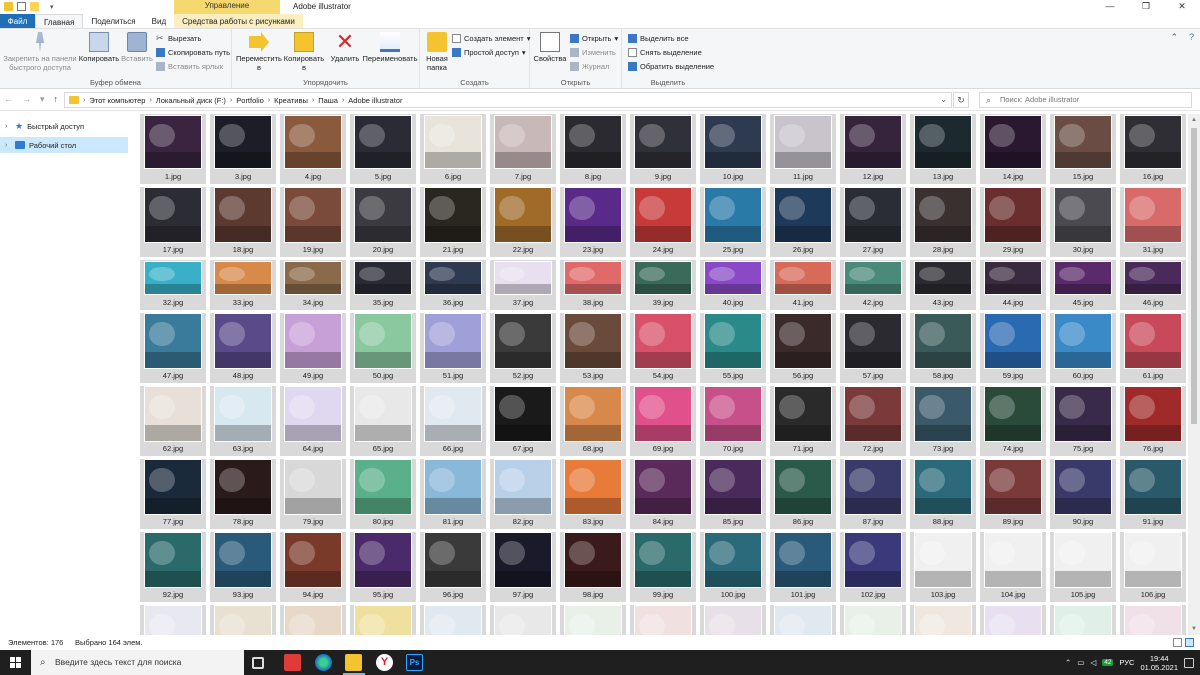 The width and height of the screenshot is (1200, 675). What do you see at coordinates (1013, 285) in the screenshot?
I see `file-tile: 44.jpg` at bounding box center [1013, 285].